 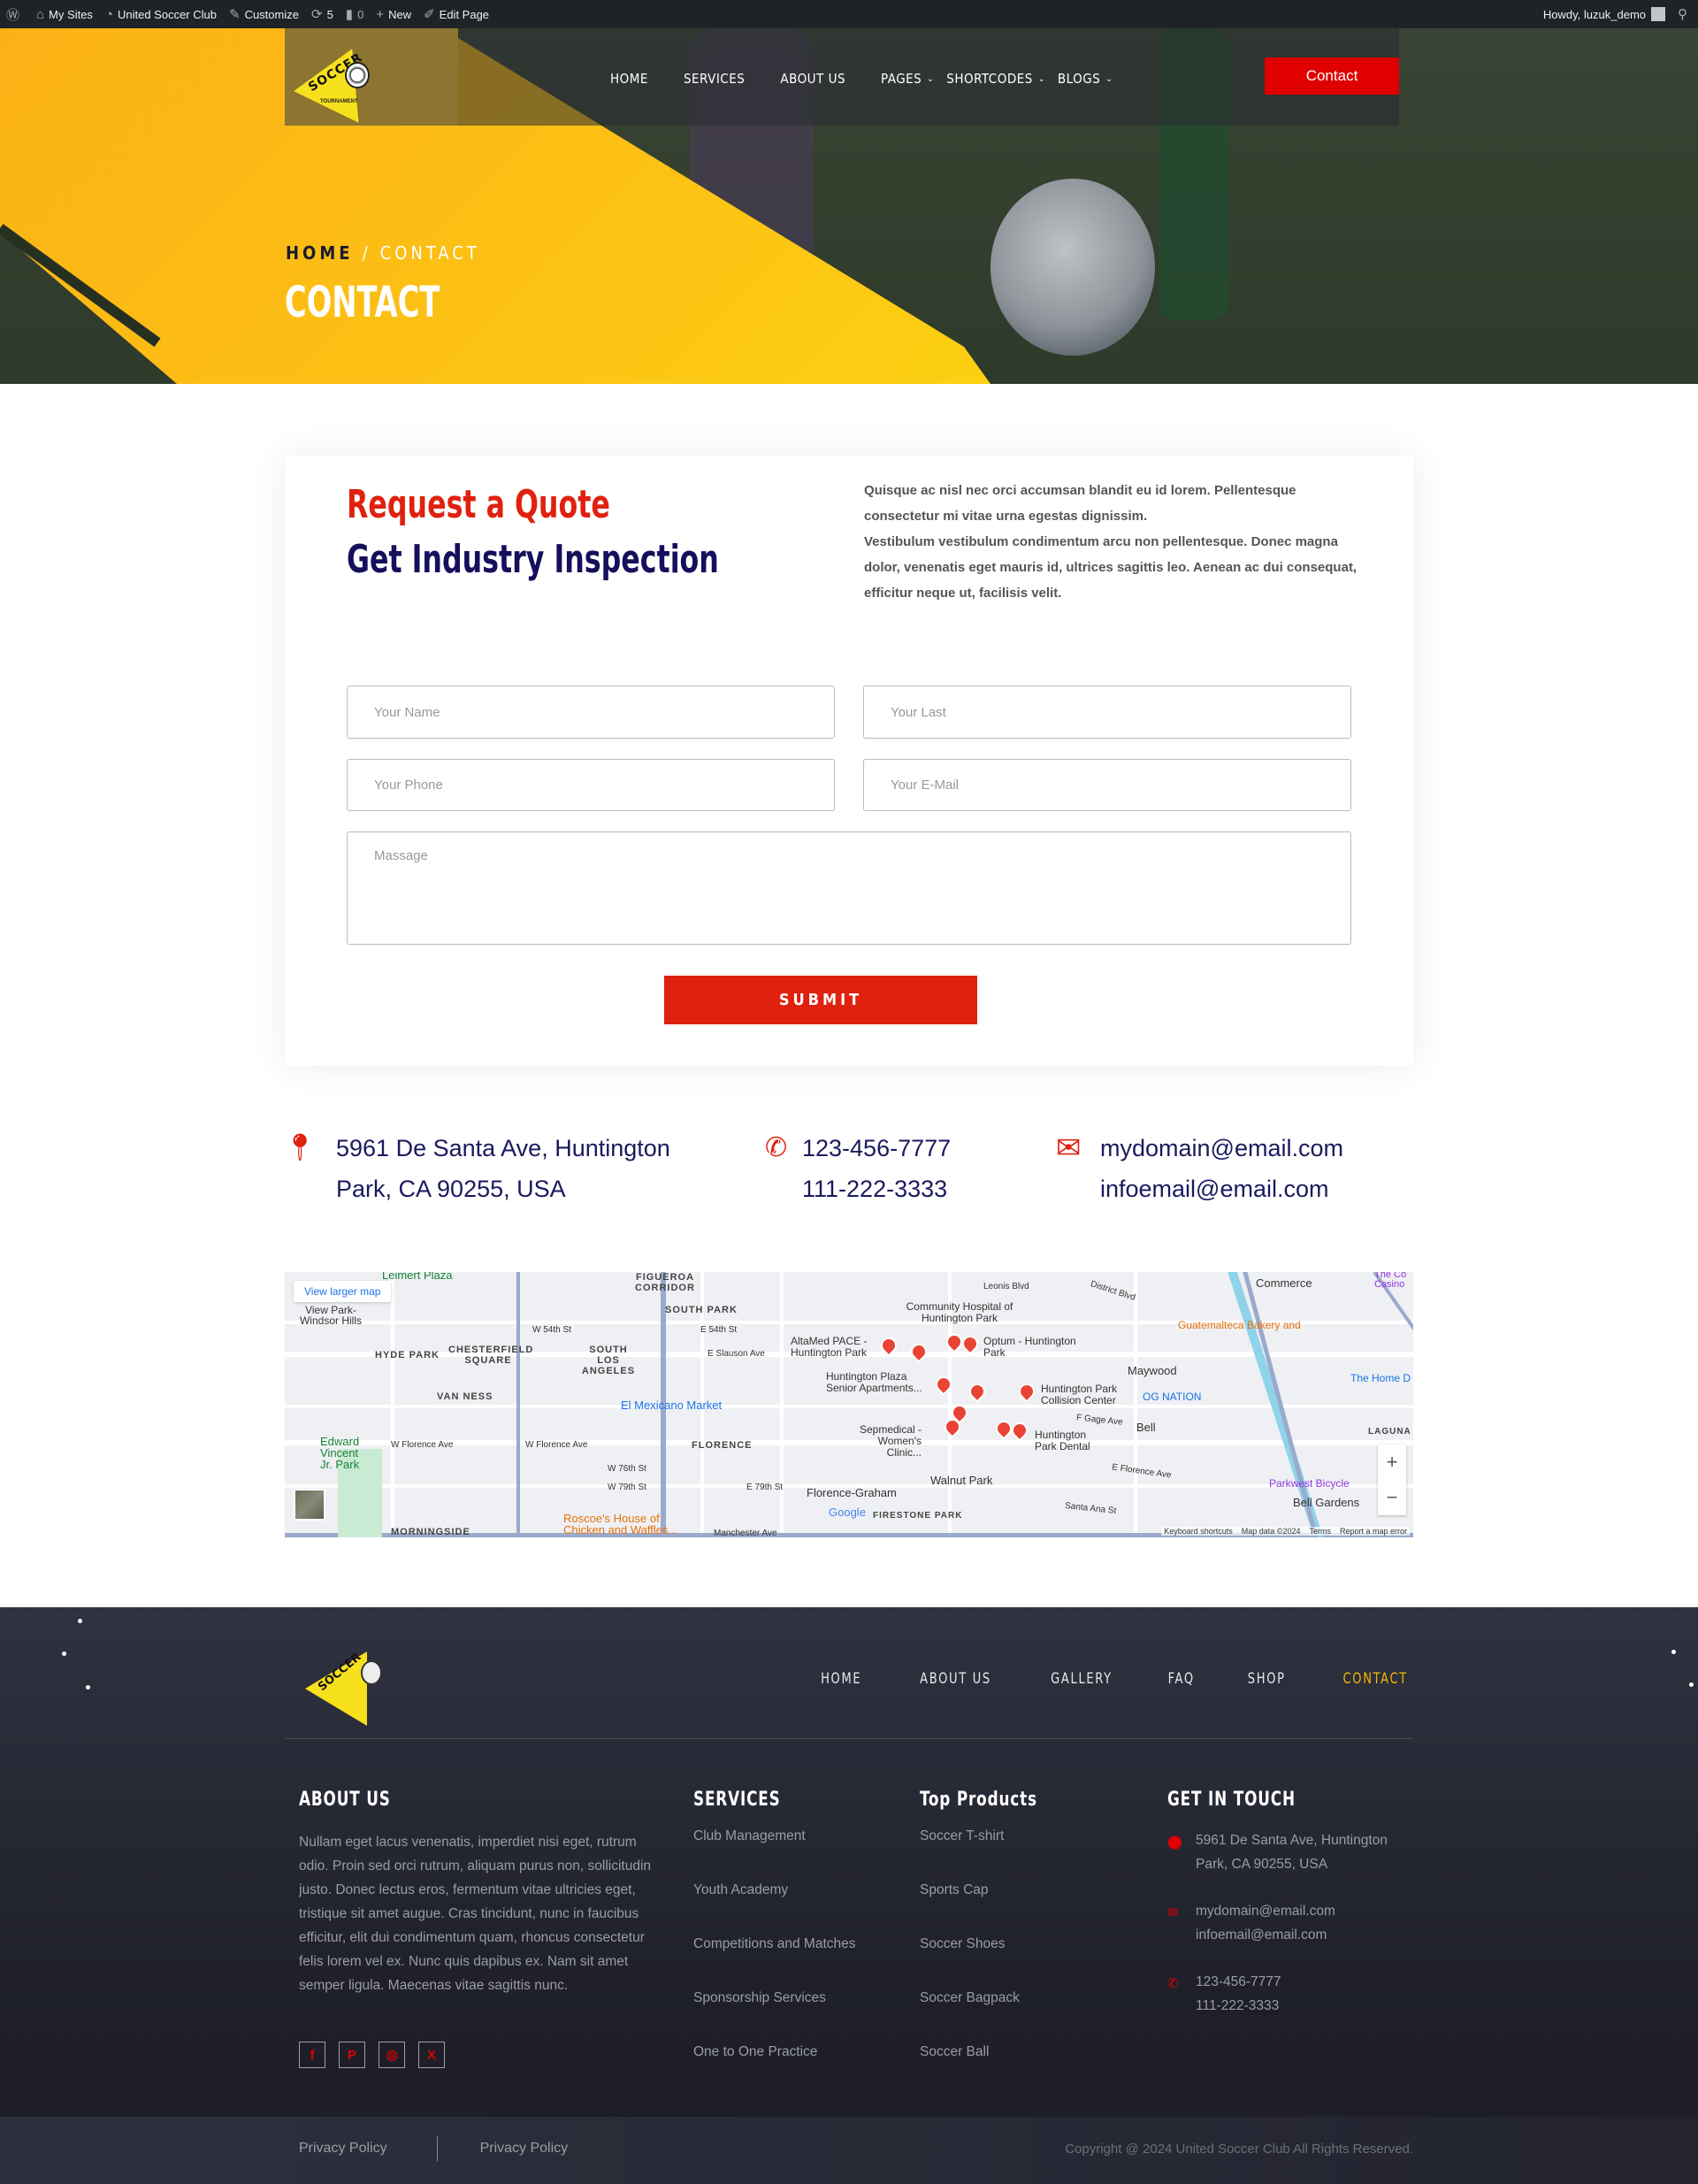 What do you see at coordinates (350, 14) in the screenshot?
I see `comment-icon: ▮` at bounding box center [350, 14].